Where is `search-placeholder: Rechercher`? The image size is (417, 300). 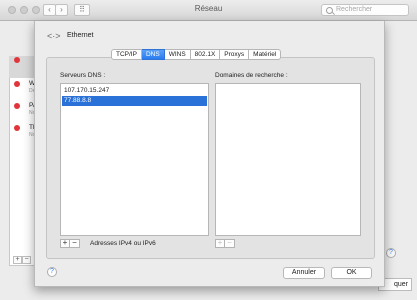
search-placeholder: Rechercher is located at coordinates (354, 9).